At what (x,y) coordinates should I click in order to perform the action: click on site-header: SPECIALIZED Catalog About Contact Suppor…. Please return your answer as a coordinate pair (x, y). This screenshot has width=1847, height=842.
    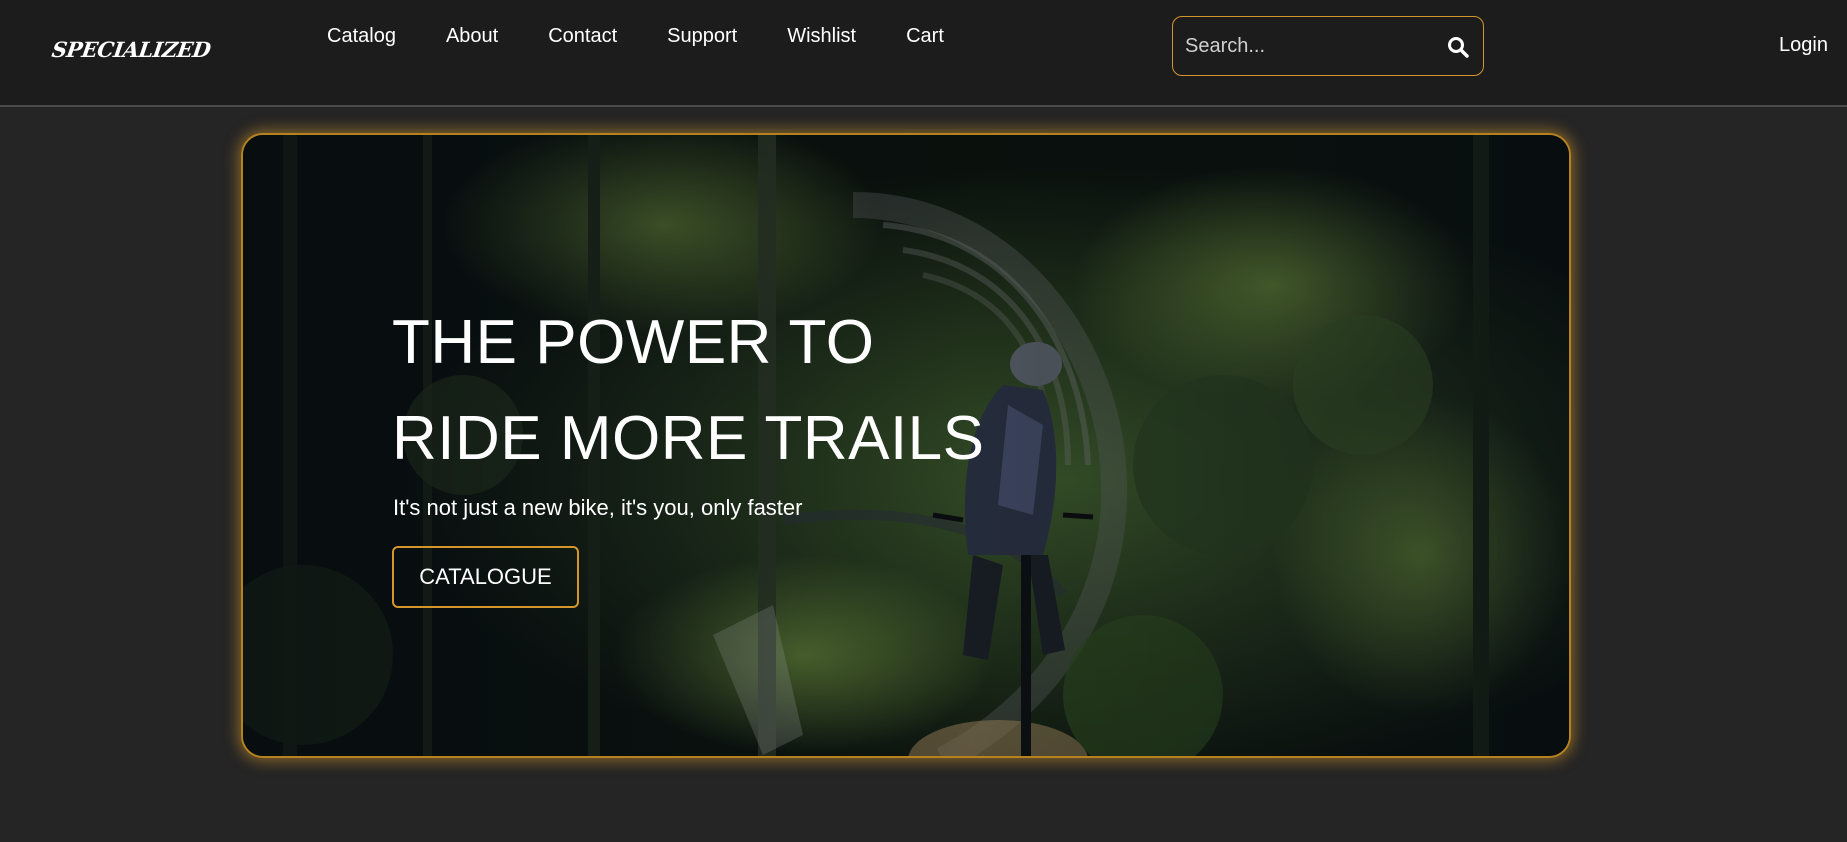
    Looking at the image, I should click on (923, 53).